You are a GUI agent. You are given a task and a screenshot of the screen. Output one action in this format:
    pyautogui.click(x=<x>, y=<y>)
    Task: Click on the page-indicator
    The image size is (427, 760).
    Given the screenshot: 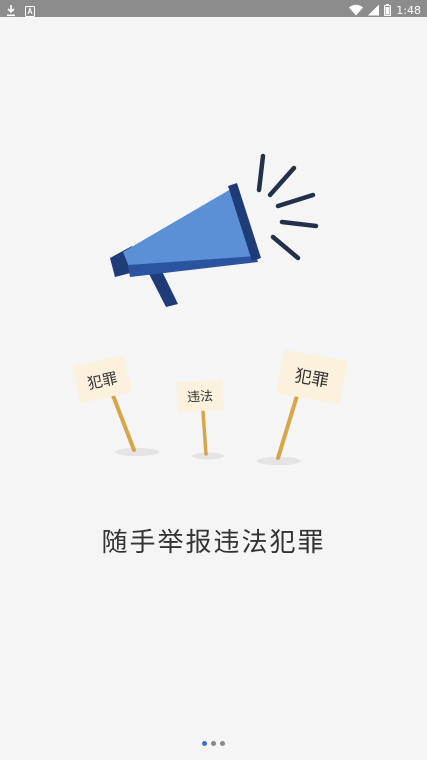 What is the action you would take?
    pyautogui.click(x=213, y=743)
    